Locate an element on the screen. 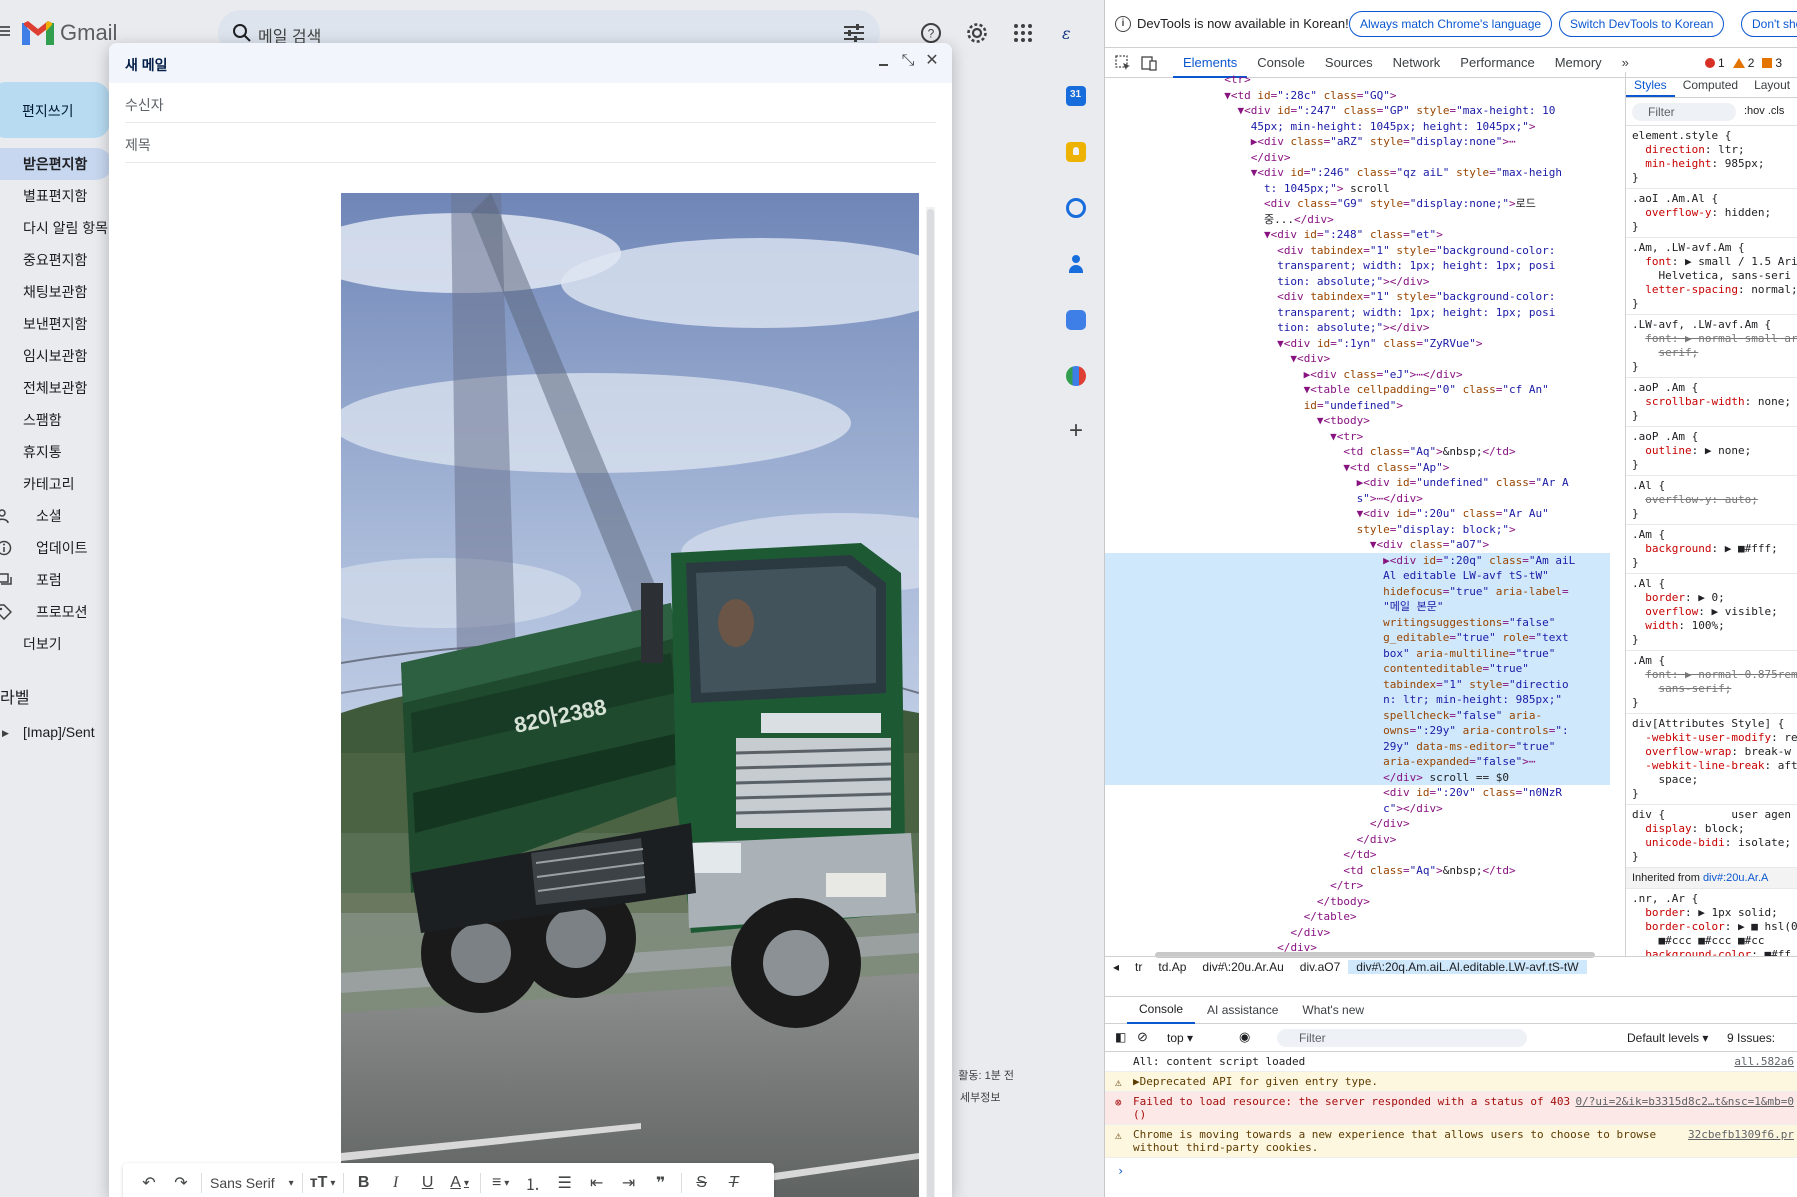 The height and width of the screenshot is (1197, 1797). warning-count-badge: 2 is located at coordinates (1744, 63).